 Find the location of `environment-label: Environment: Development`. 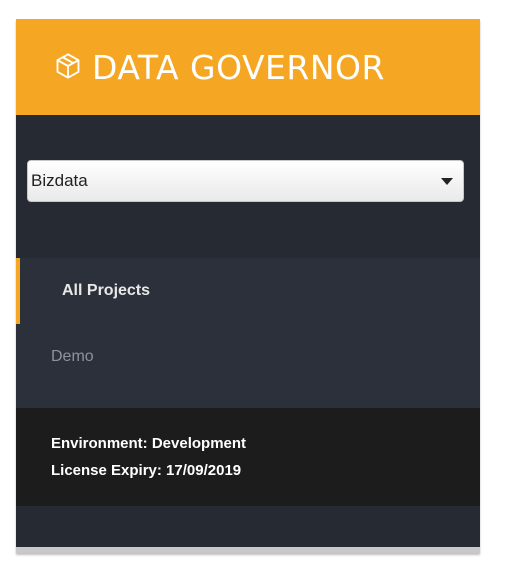

environment-label: Environment: Development is located at coordinates (149, 443).